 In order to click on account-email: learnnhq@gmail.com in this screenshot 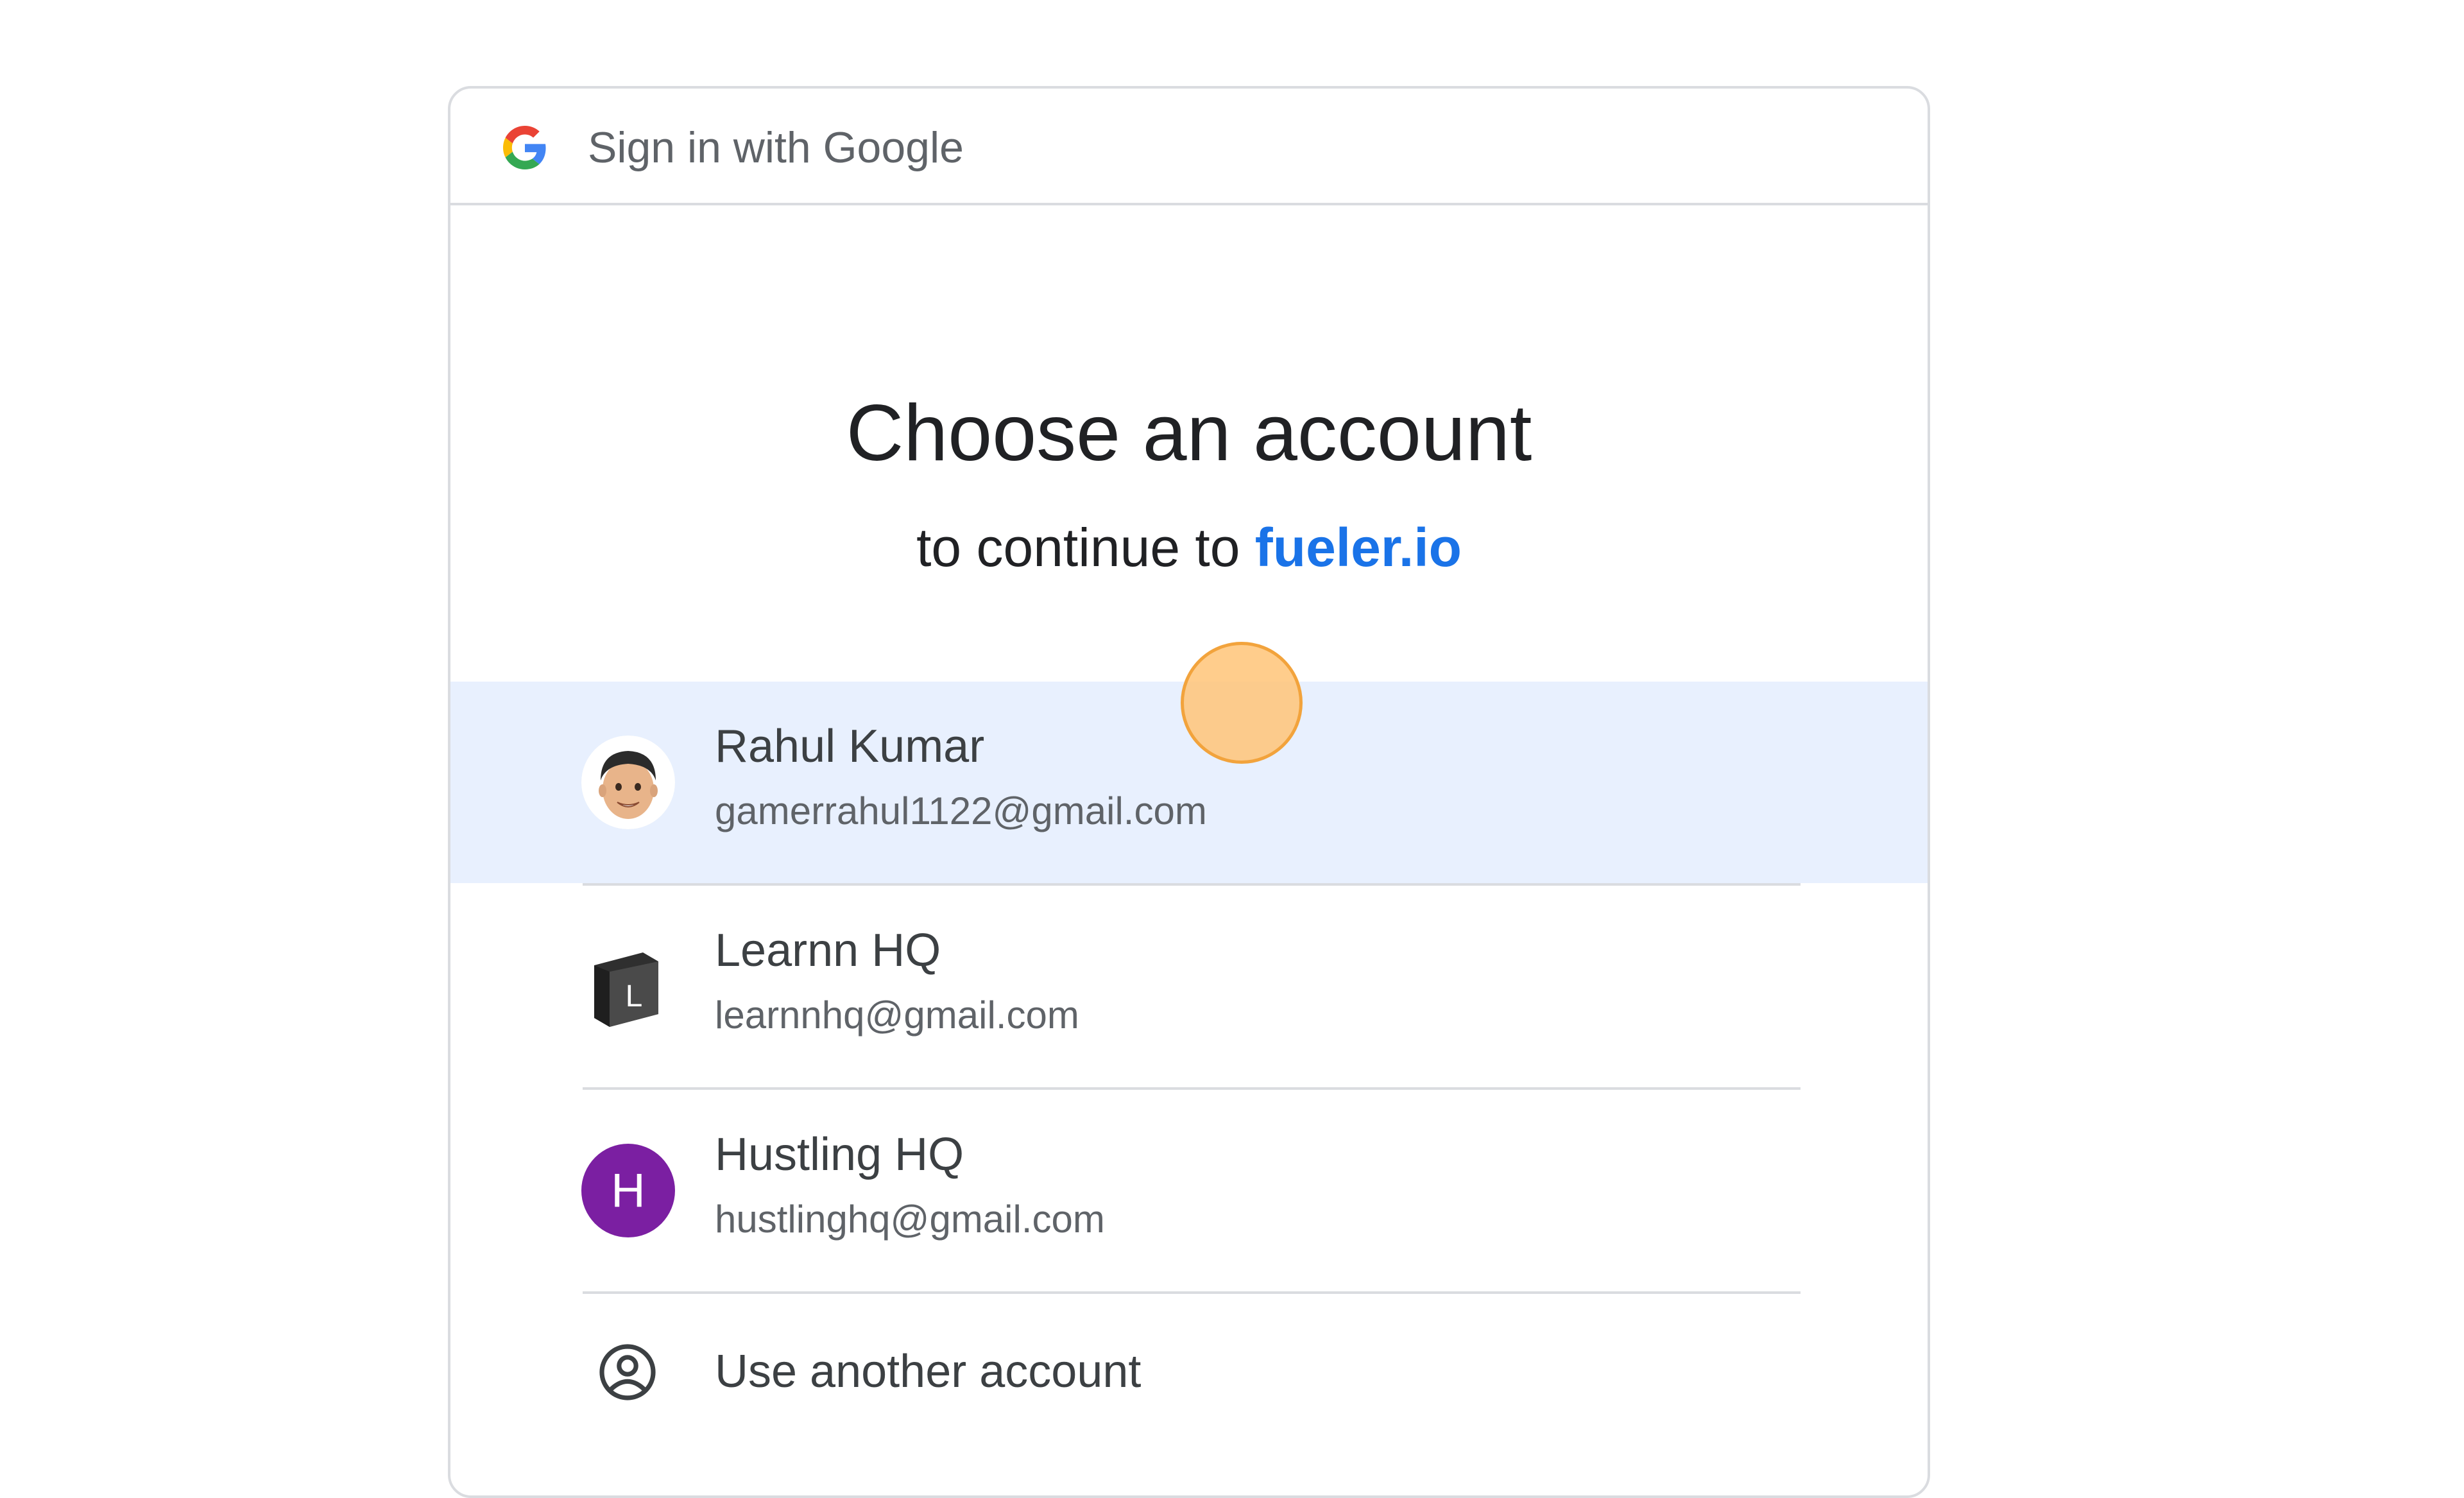, I will do `click(897, 1015)`.